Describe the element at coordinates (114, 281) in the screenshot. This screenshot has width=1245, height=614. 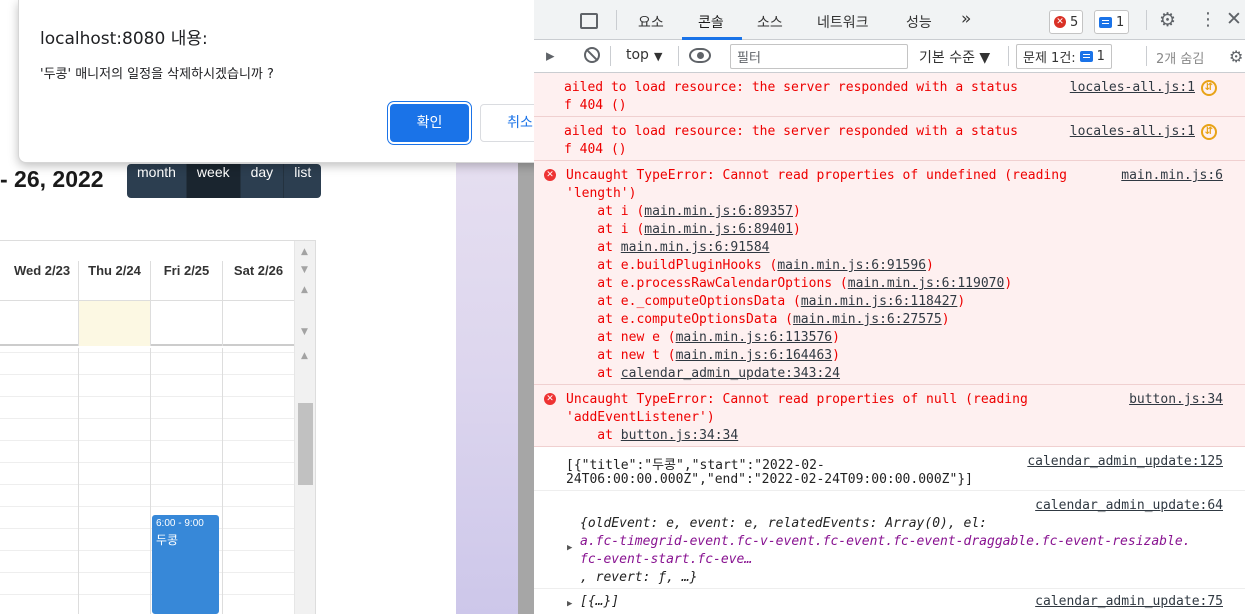
I see `day-header-thu: Thu 2/24` at that location.